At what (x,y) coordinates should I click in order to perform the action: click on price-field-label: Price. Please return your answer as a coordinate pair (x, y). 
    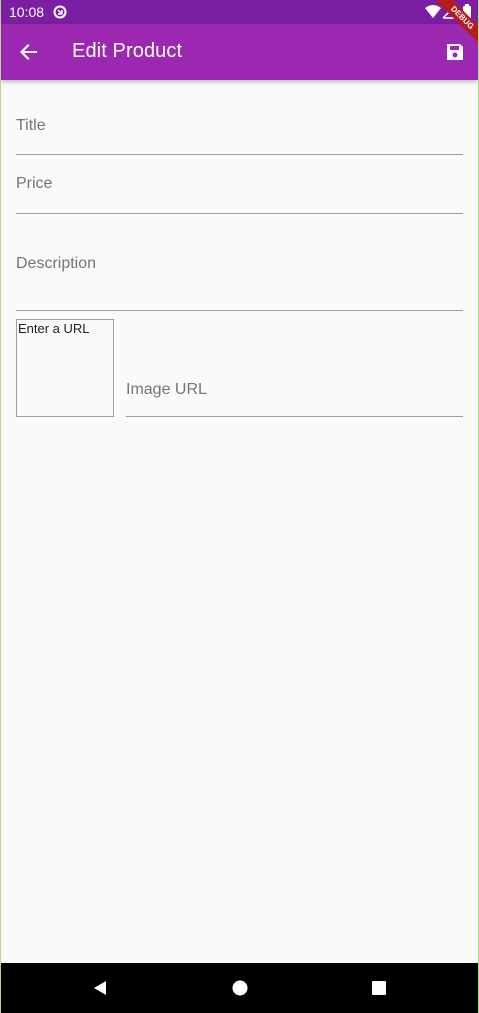
    Looking at the image, I should click on (34, 183).